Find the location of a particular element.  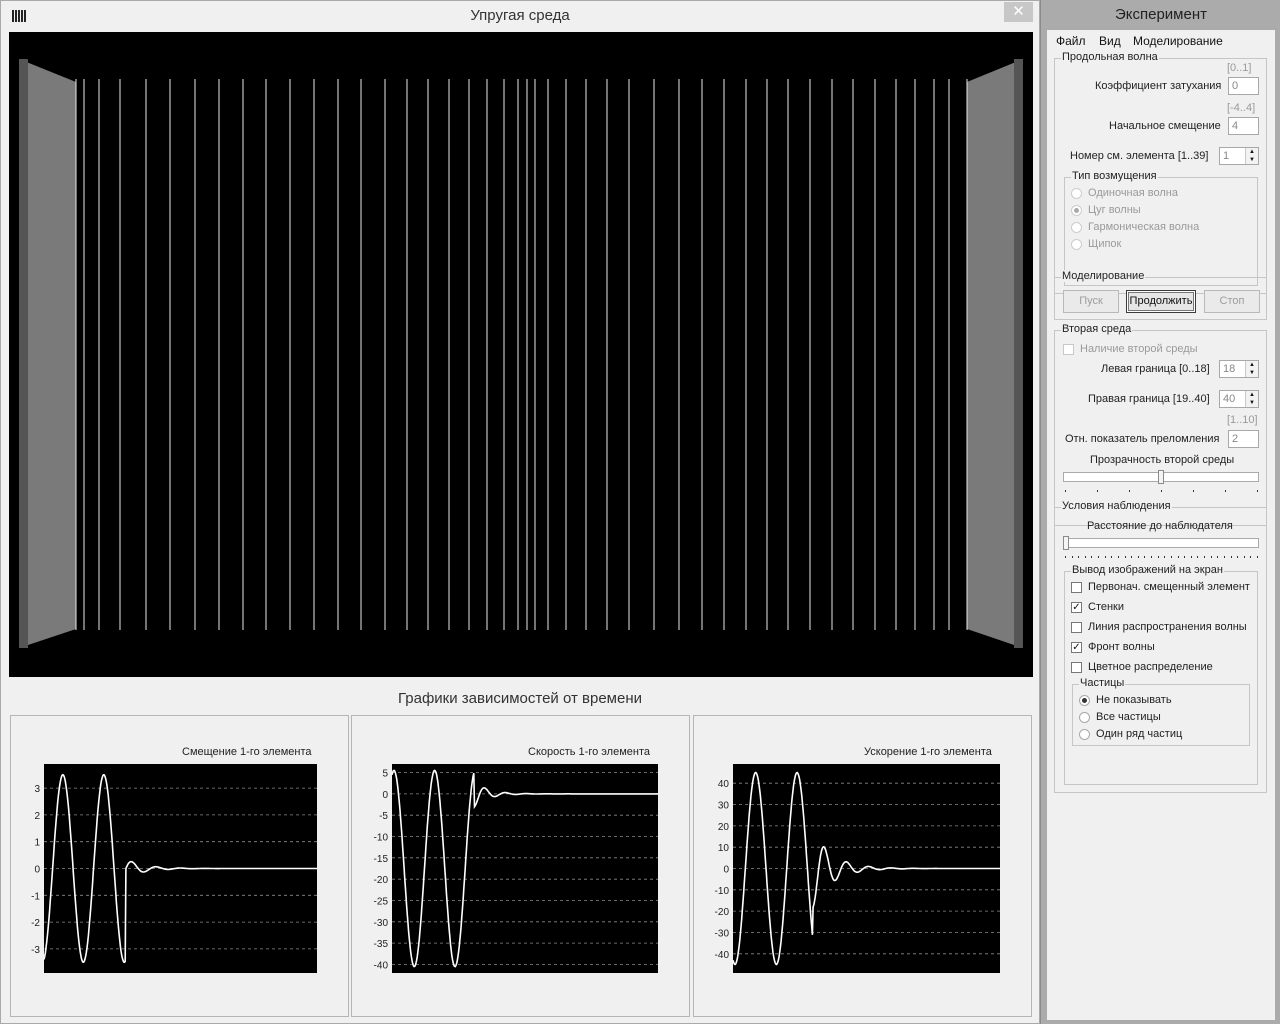

right-boundary-spinner: 40 ▲ ▼ is located at coordinates (1239, 399).